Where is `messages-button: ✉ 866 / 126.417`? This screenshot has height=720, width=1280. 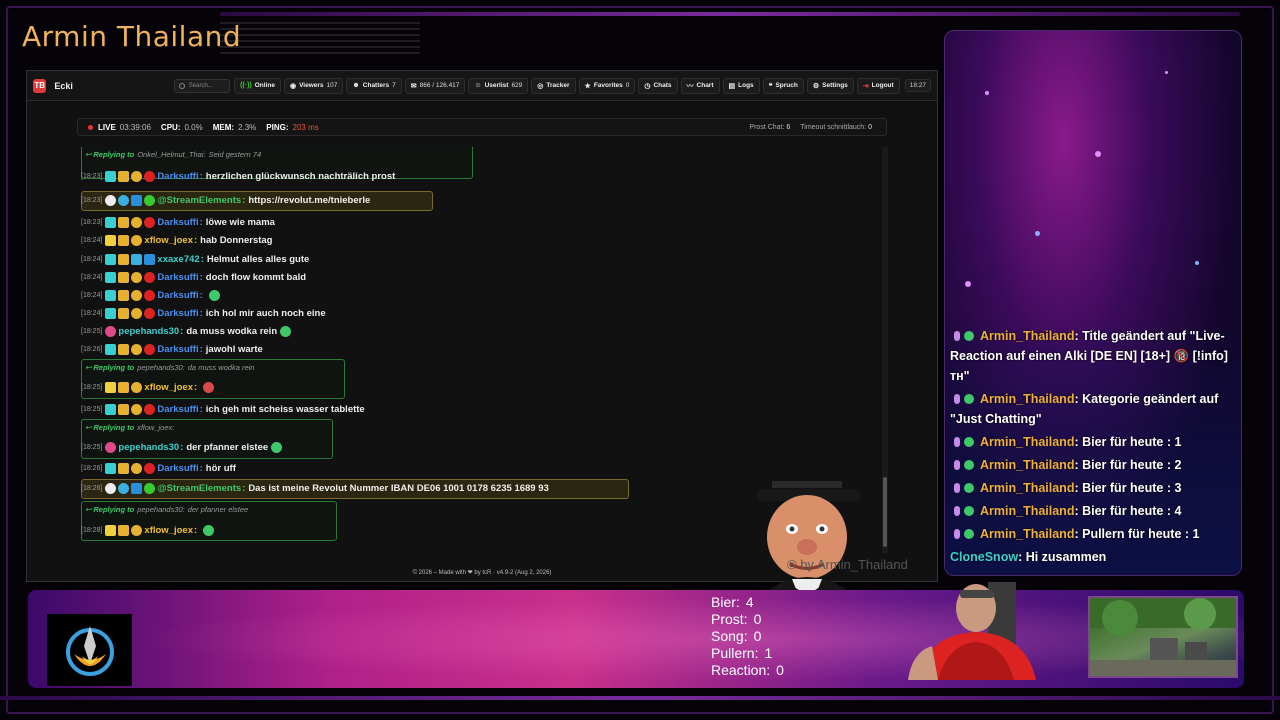 messages-button: ✉ 866 / 126.417 is located at coordinates (435, 85).